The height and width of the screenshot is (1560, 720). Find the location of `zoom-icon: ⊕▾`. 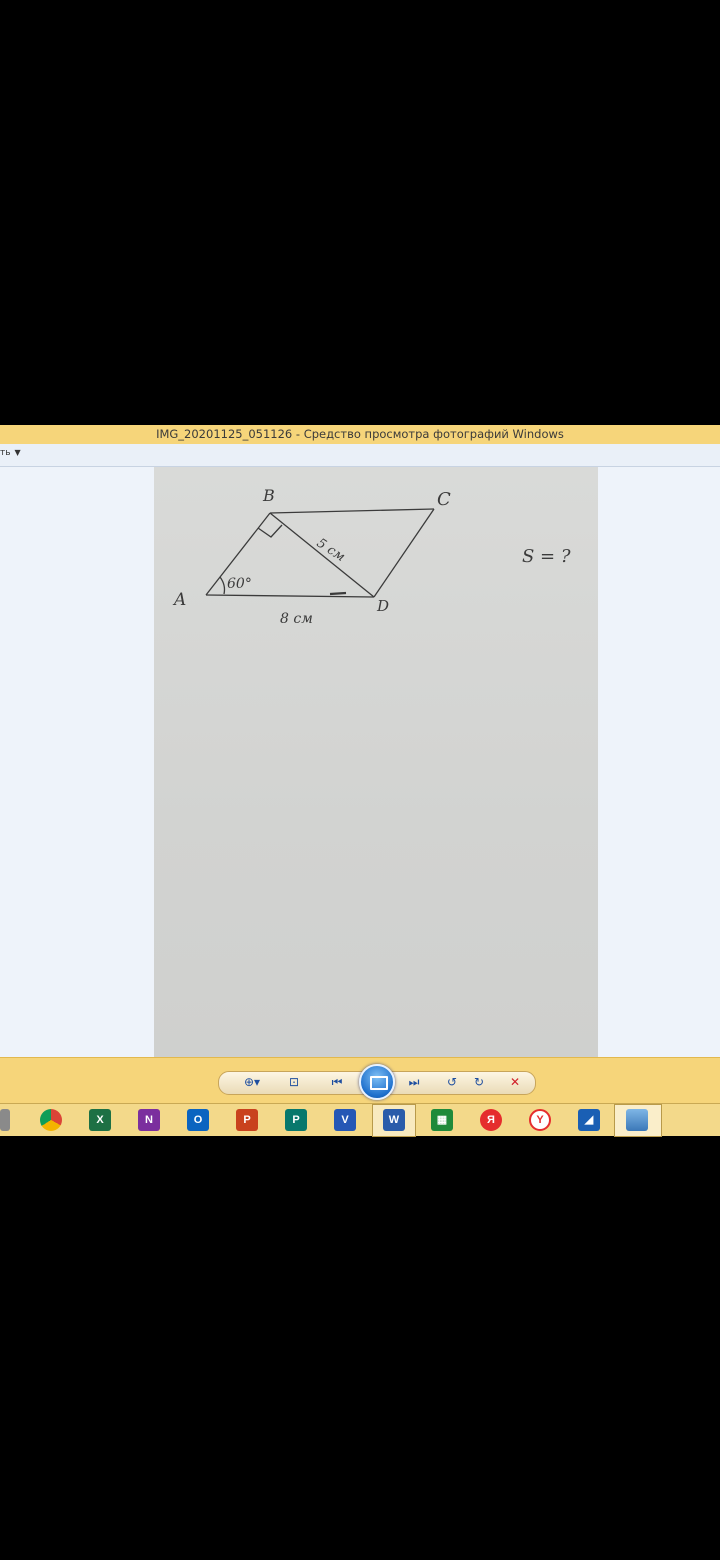

zoom-icon: ⊕▾ is located at coordinates (252, 1082).